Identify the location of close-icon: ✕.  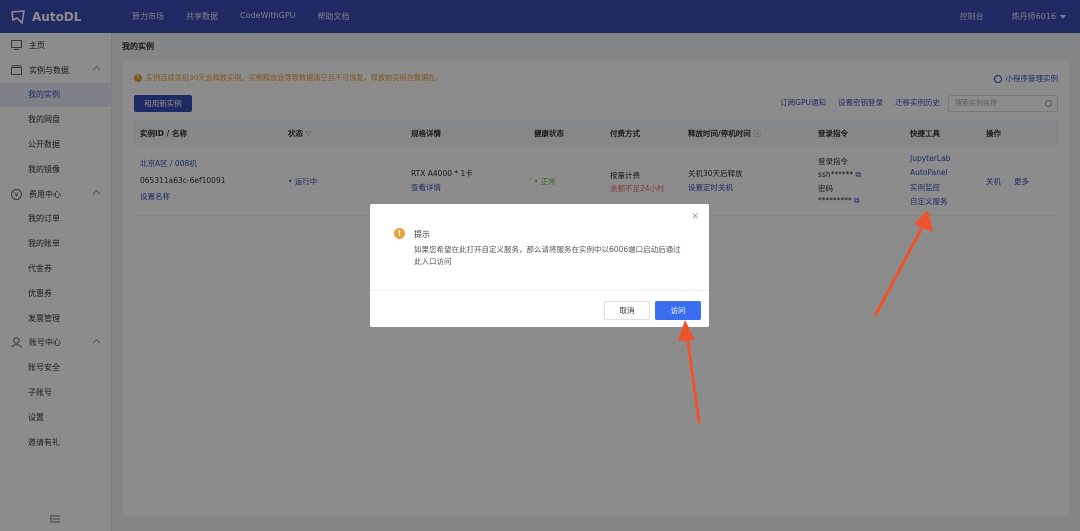
(695, 217).